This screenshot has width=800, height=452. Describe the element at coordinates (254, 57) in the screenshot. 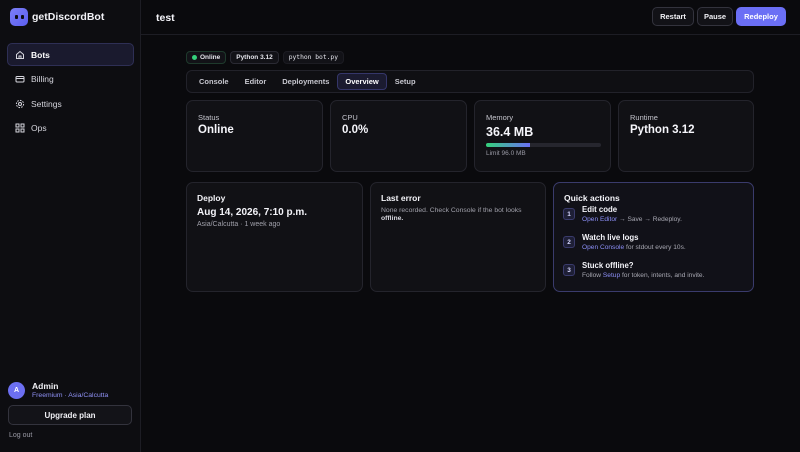

I see `runtime-badge: Python 3.12` at that location.